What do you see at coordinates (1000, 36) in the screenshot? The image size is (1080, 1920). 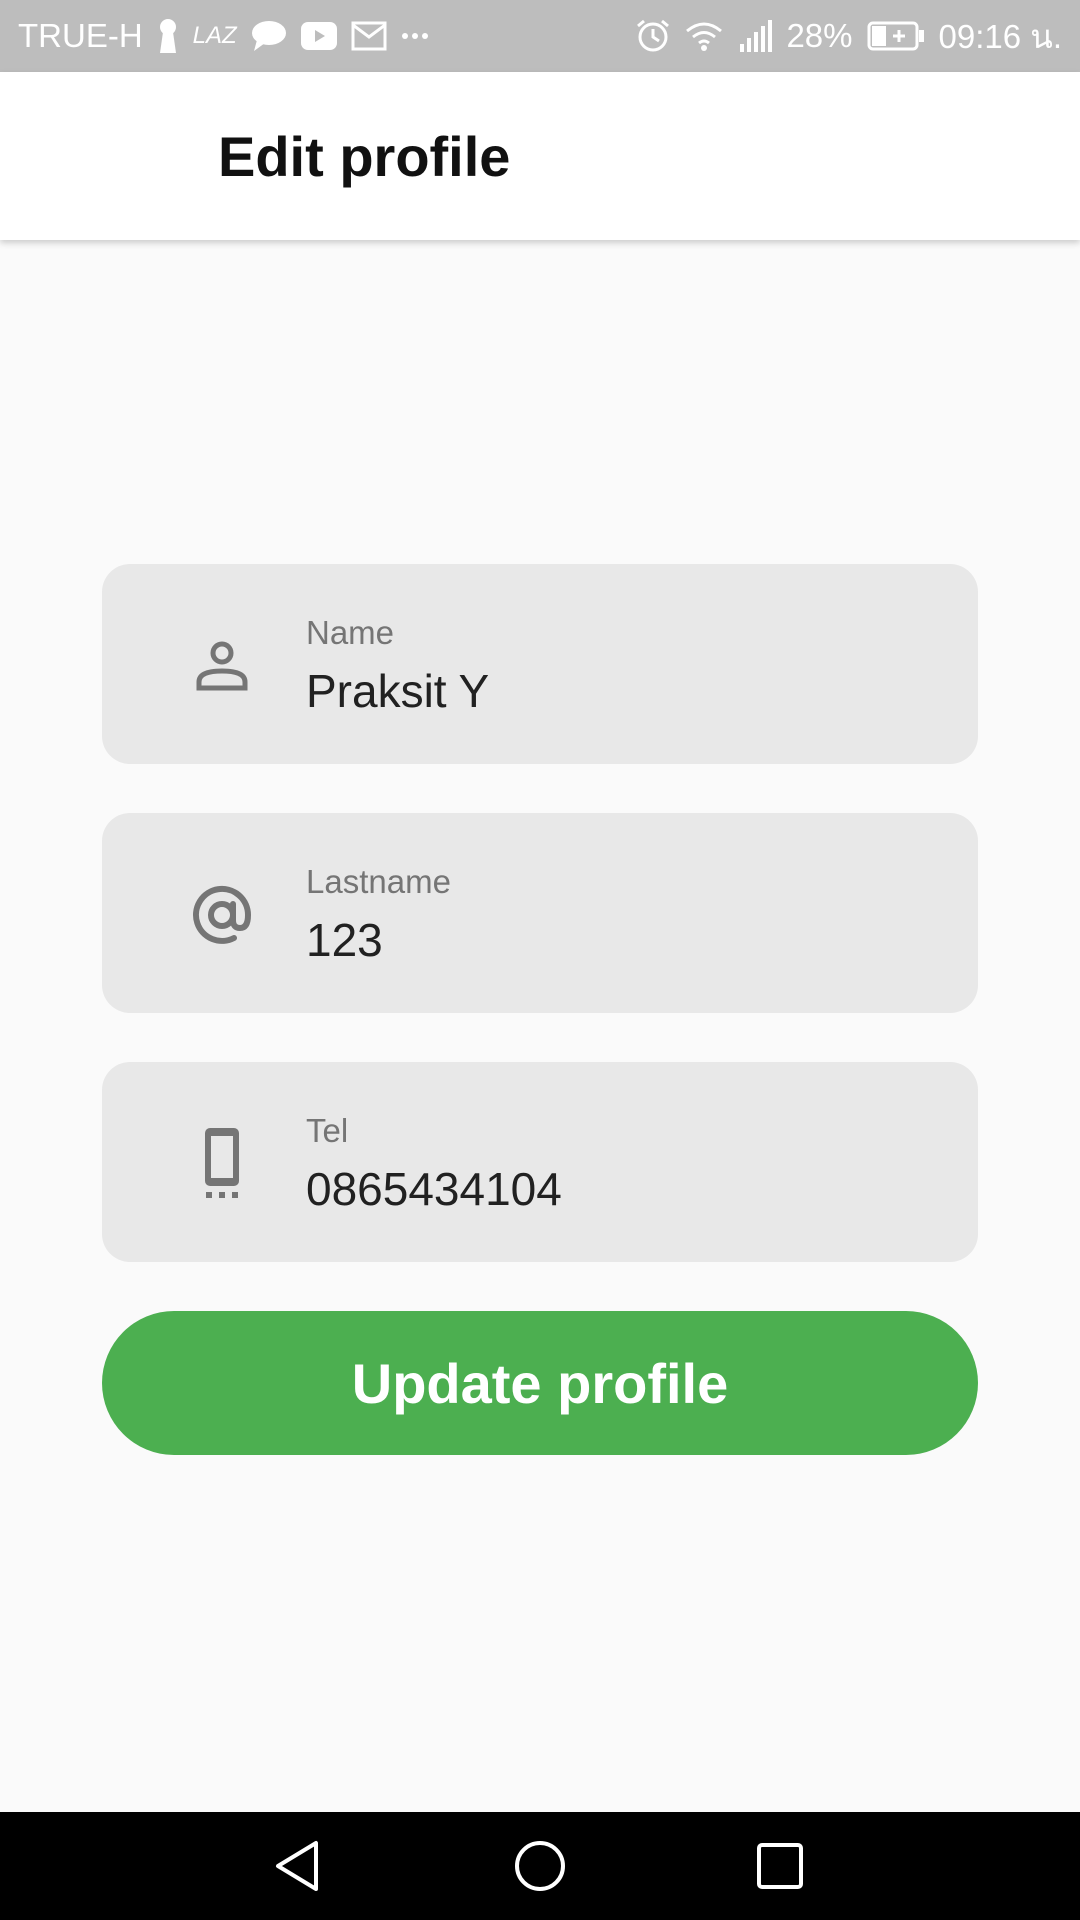 I see `clock-time: 09:16 น.` at bounding box center [1000, 36].